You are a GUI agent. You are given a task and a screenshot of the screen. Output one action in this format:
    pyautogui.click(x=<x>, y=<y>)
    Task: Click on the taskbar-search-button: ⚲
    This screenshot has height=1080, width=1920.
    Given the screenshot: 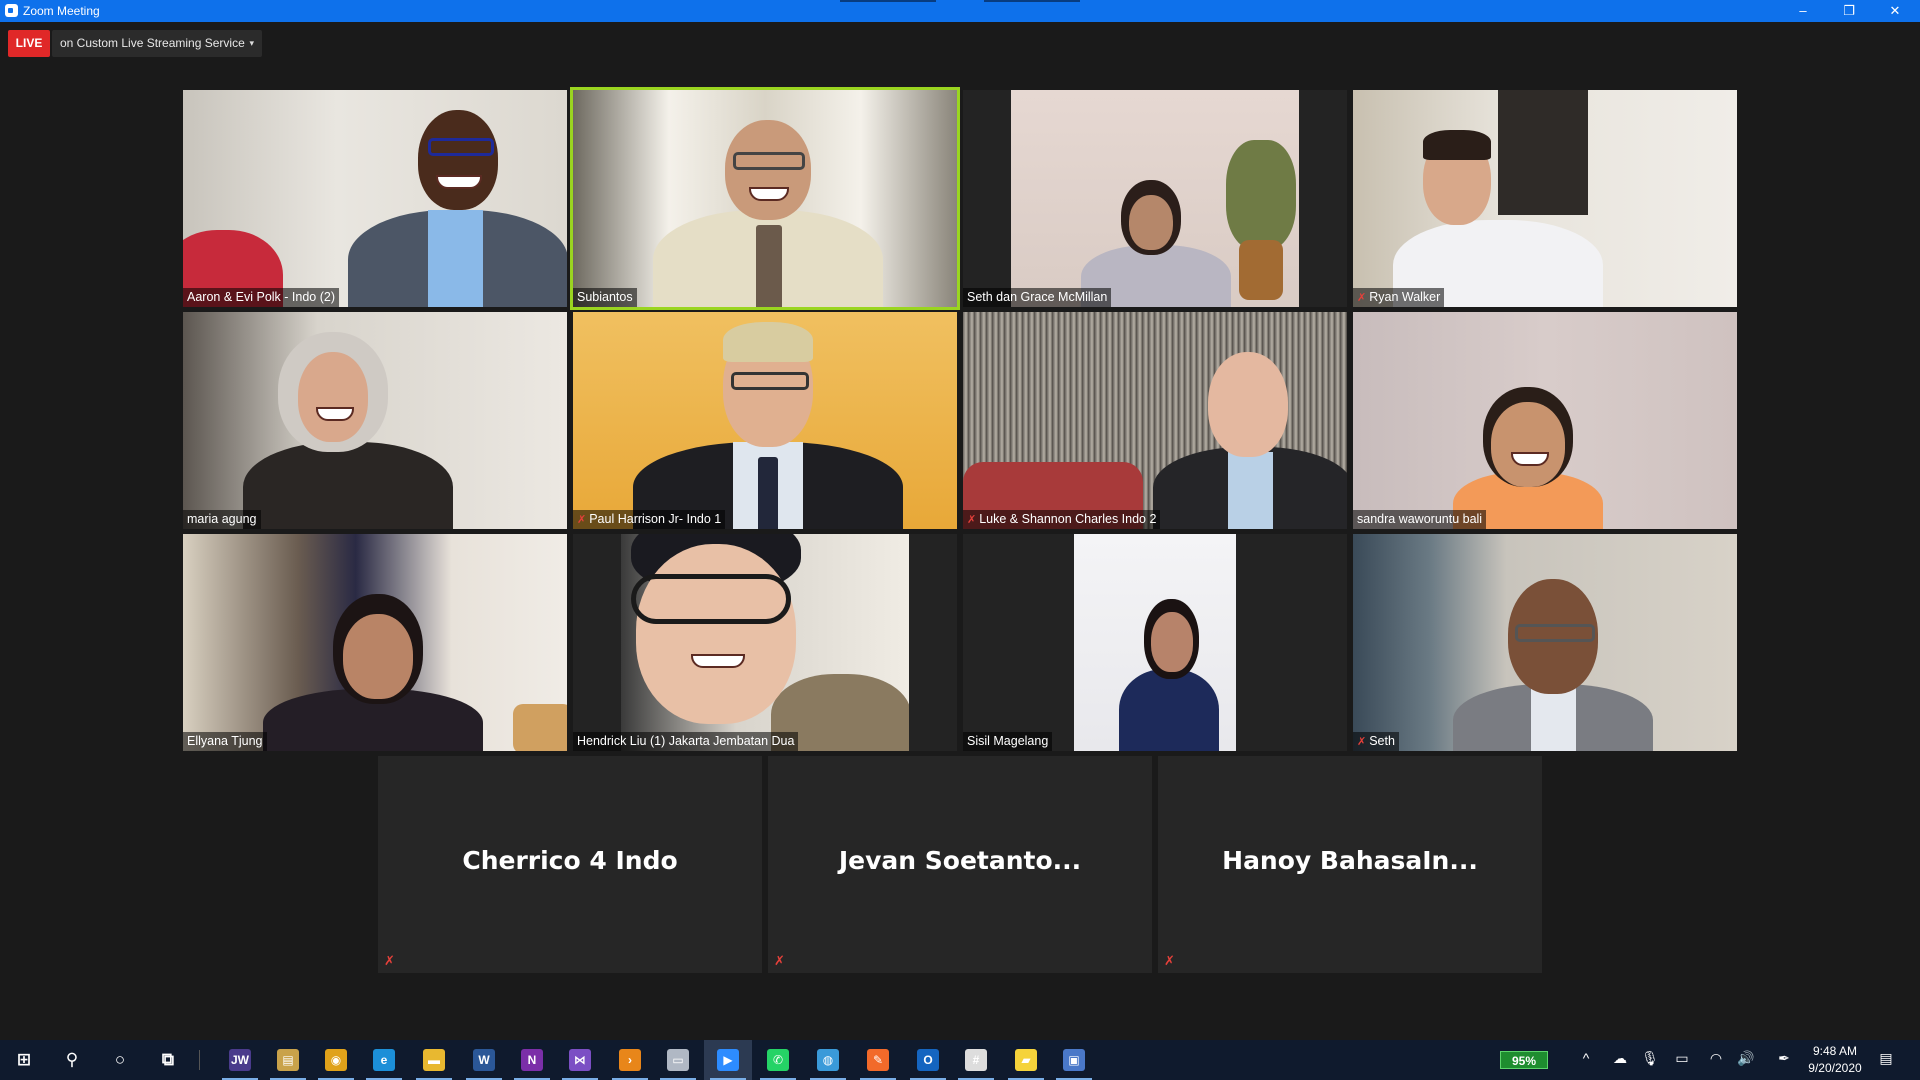 What is the action you would take?
    pyautogui.click(x=72, y=1060)
    